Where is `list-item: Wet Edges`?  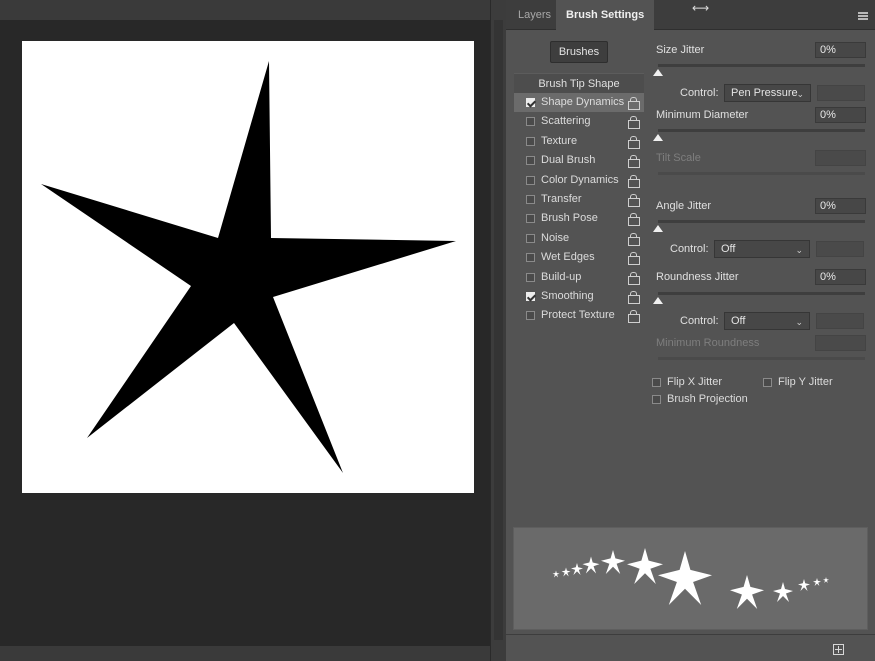 list-item: Wet Edges is located at coordinates (579, 257).